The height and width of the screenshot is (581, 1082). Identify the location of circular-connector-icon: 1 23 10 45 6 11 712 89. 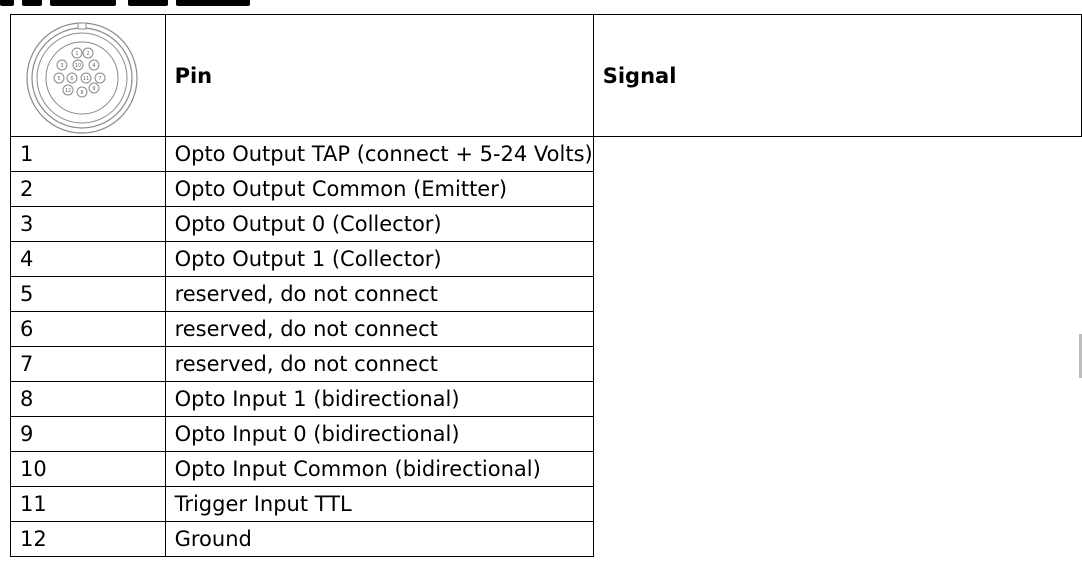
(82, 78).